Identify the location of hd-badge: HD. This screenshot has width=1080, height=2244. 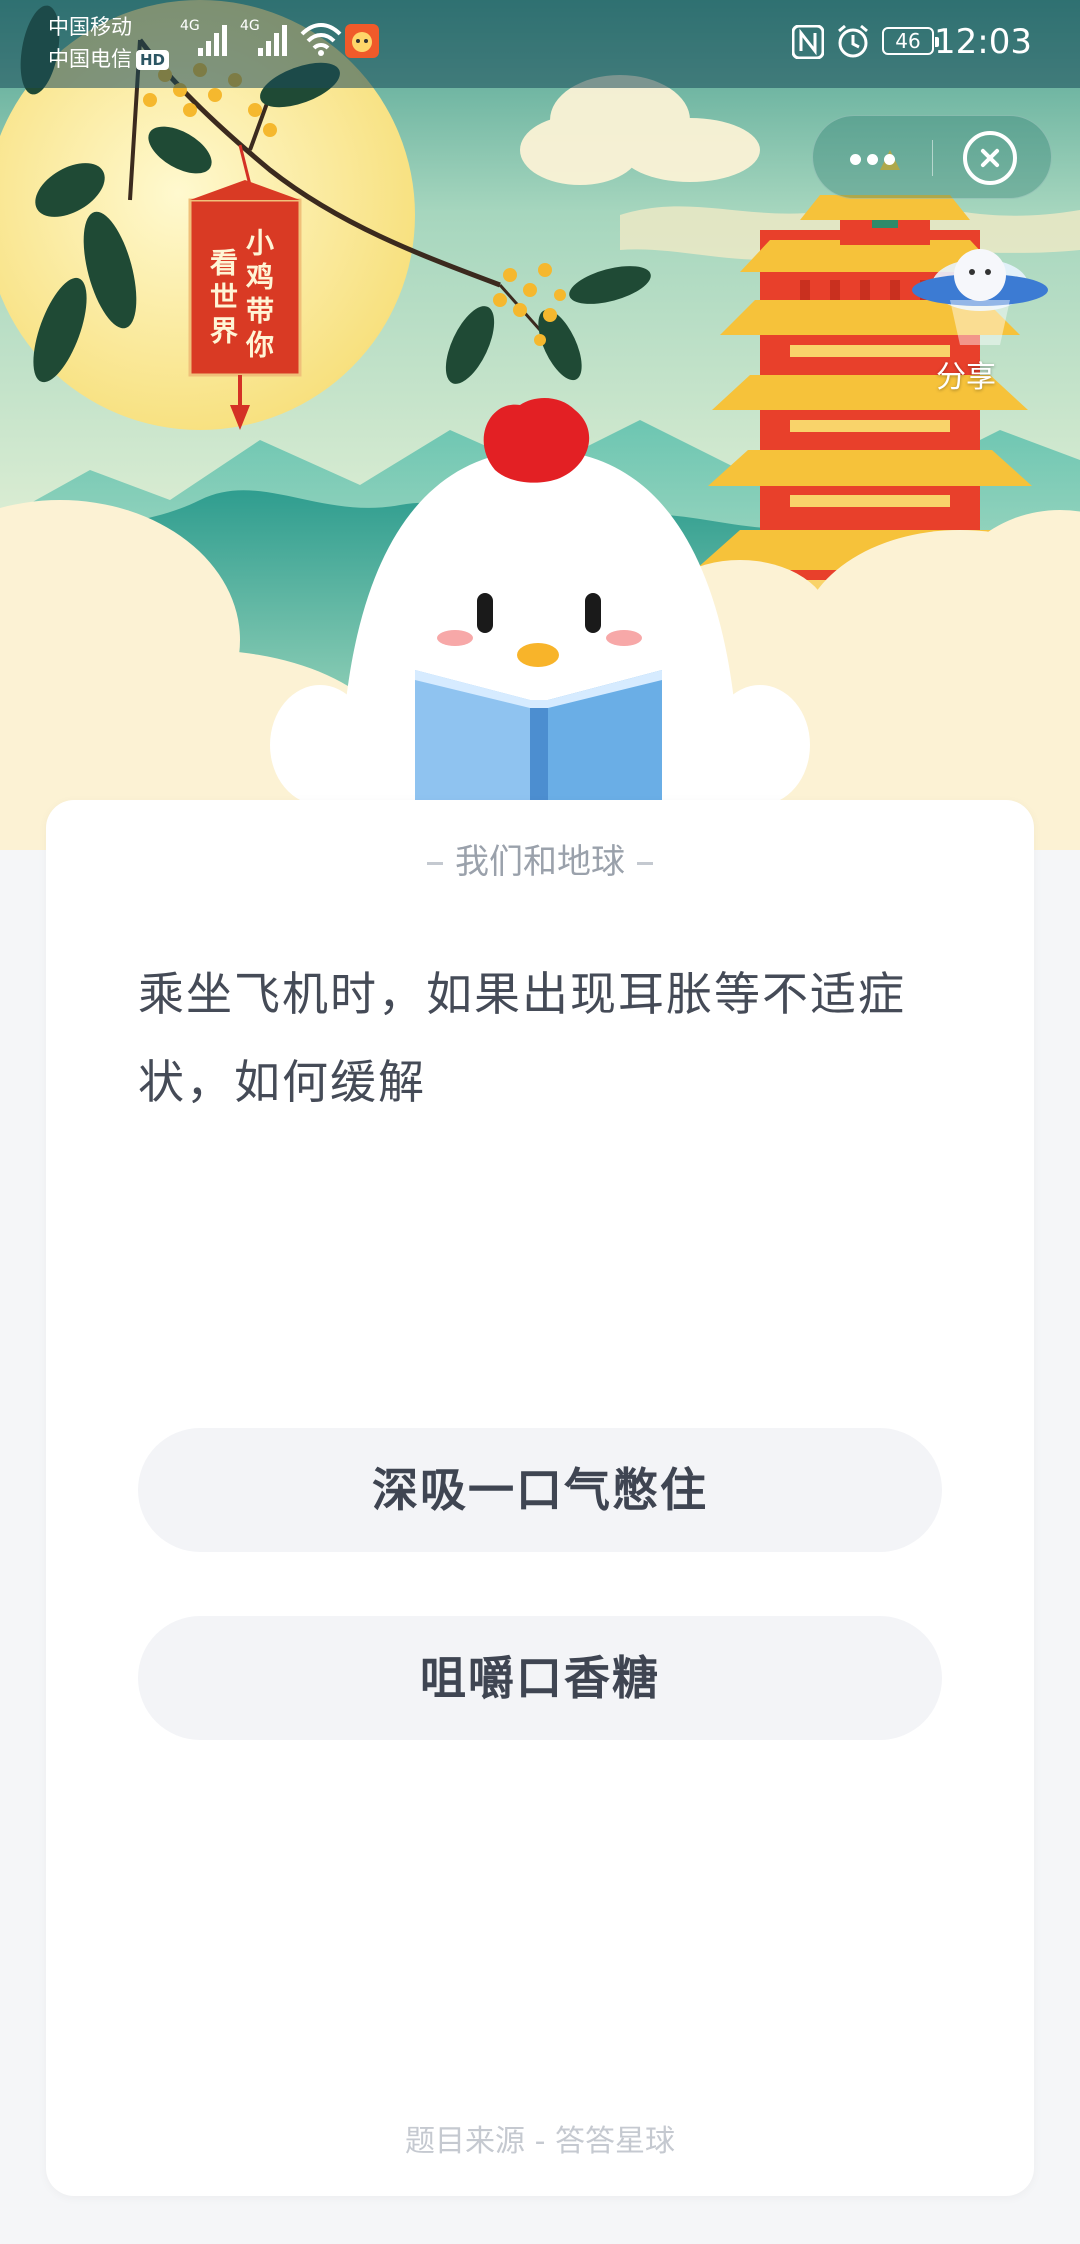
(153, 60).